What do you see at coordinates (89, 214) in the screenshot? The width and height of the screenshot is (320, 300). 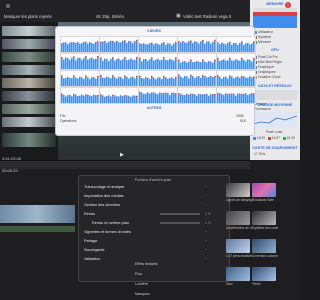 I see `menu-item: Rendu` at bounding box center [89, 214].